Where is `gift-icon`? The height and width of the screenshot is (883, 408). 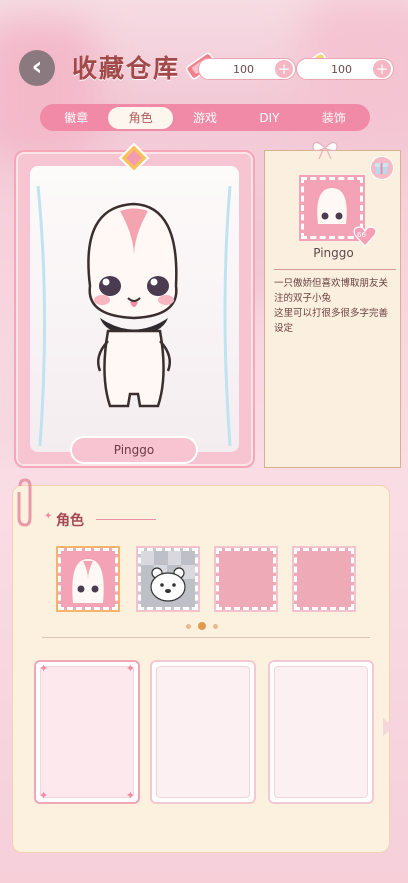 gift-icon is located at coordinates (381, 168).